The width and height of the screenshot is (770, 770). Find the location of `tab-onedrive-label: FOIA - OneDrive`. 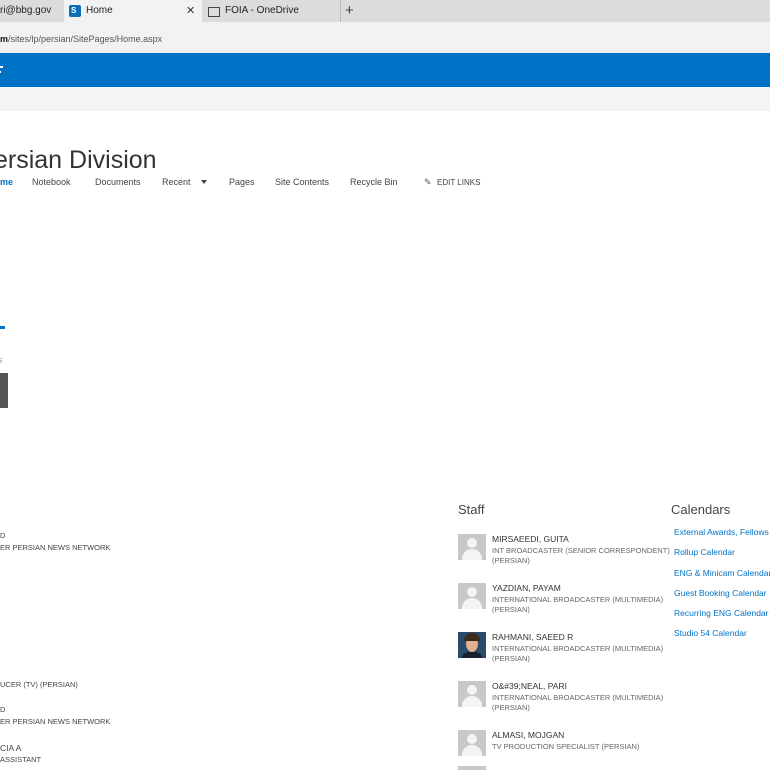

tab-onedrive-label: FOIA - OneDrive is located at coordinates (262, 10).